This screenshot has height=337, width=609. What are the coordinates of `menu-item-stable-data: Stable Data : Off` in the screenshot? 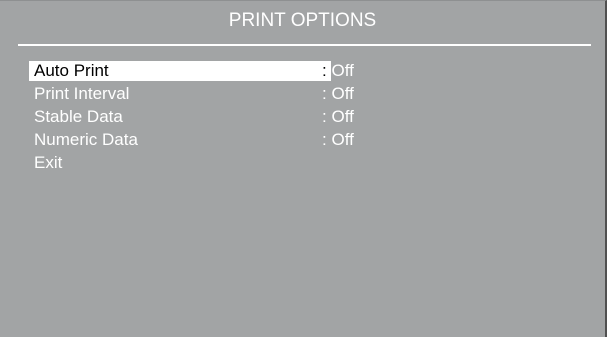 It's located at (196, 117).